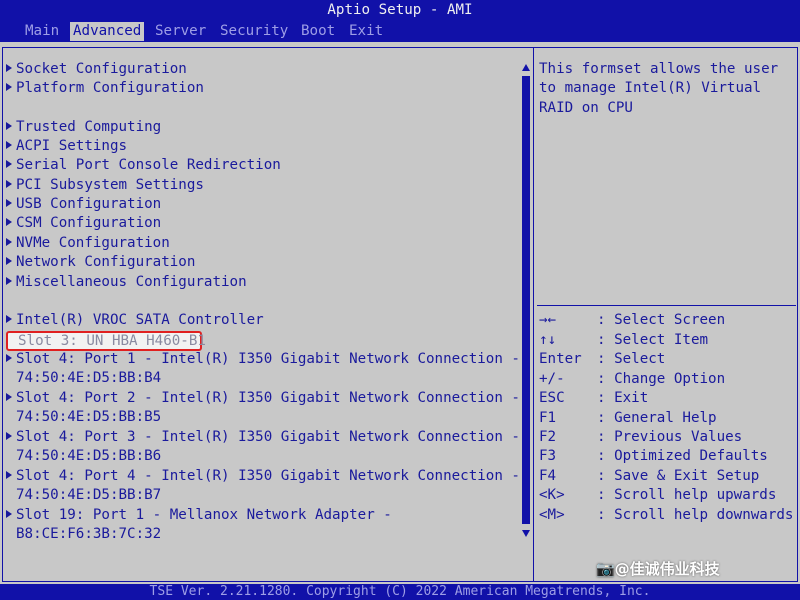  I want to click on item-label: USB Configuration, so click(89, 204).